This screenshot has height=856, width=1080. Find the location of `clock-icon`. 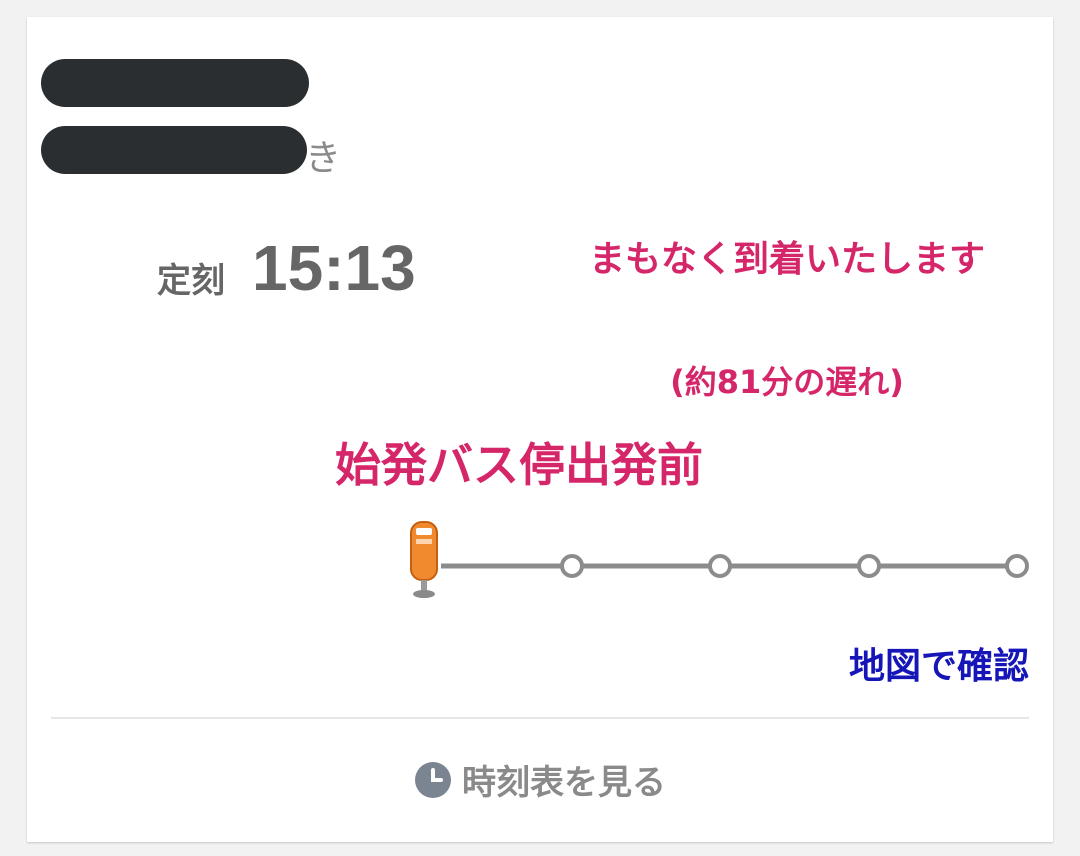

clock-icon is located at coordinates (433, 779).